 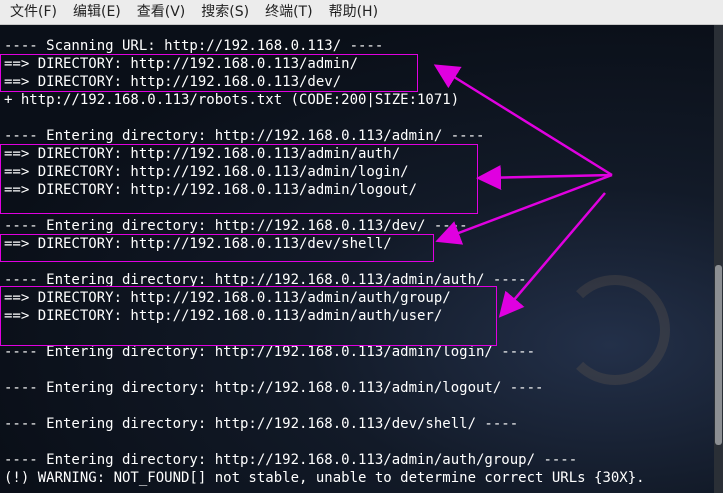 What do you see at coordinates (523, 120) in the screenshot?
I see `arrow-to-root-dirs` at bounding box center [523, 120].